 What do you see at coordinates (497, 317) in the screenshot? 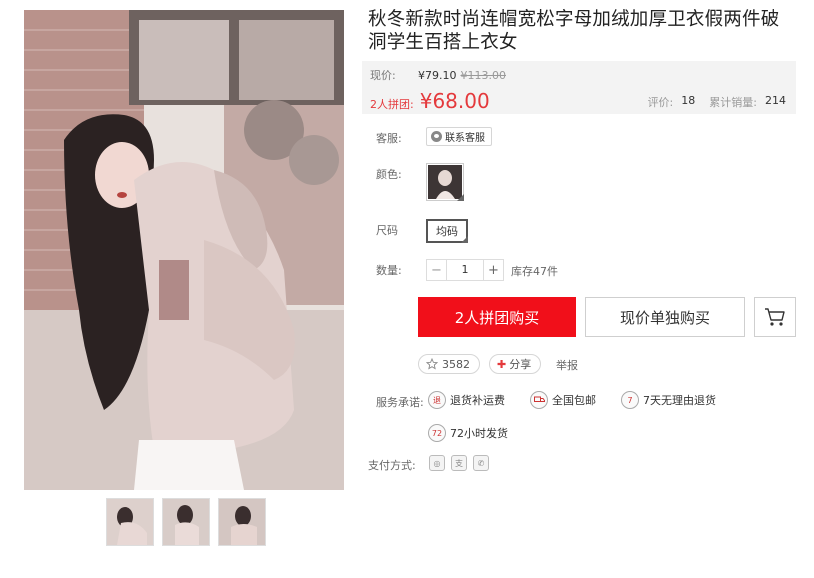
I see `group-buy-button: 2人拼团购买` at bounding box center [497, 317].